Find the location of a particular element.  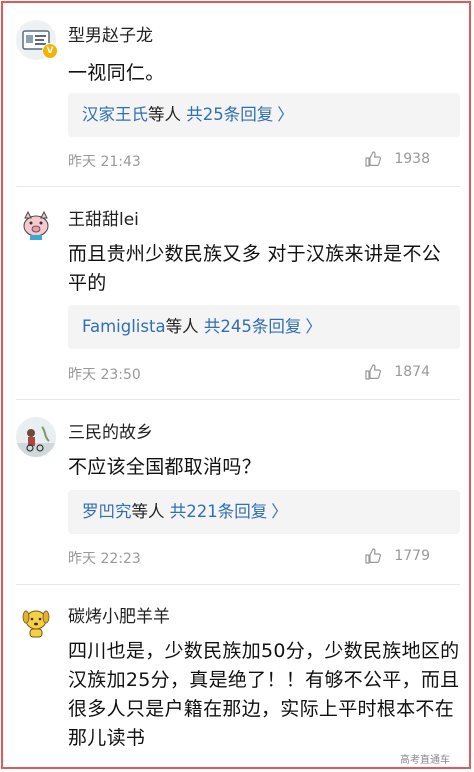

timestamp: 昨天 22:23 is located at coordinates (104, 559).